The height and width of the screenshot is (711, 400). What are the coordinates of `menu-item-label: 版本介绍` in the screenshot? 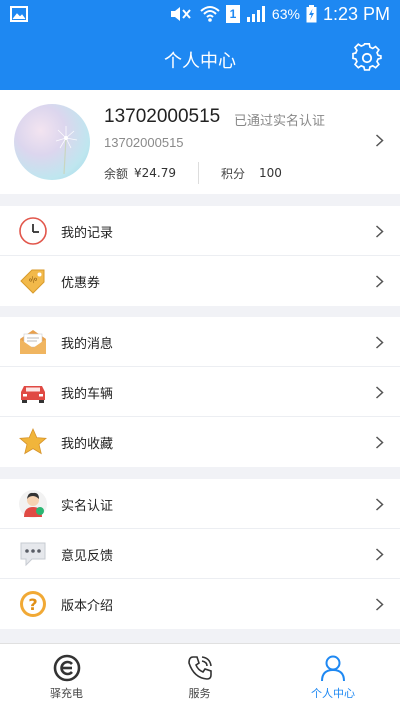 It's located at (87, 606).